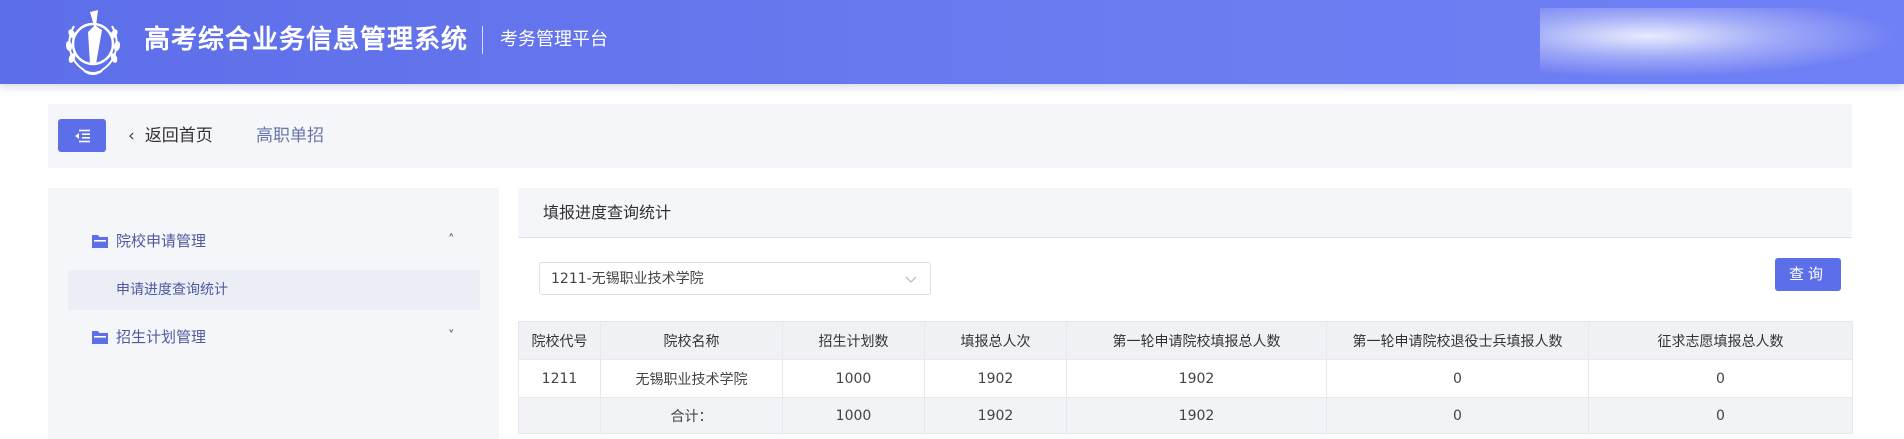  I want to click on chevron-up-icon: ˄, so click(451, 240).